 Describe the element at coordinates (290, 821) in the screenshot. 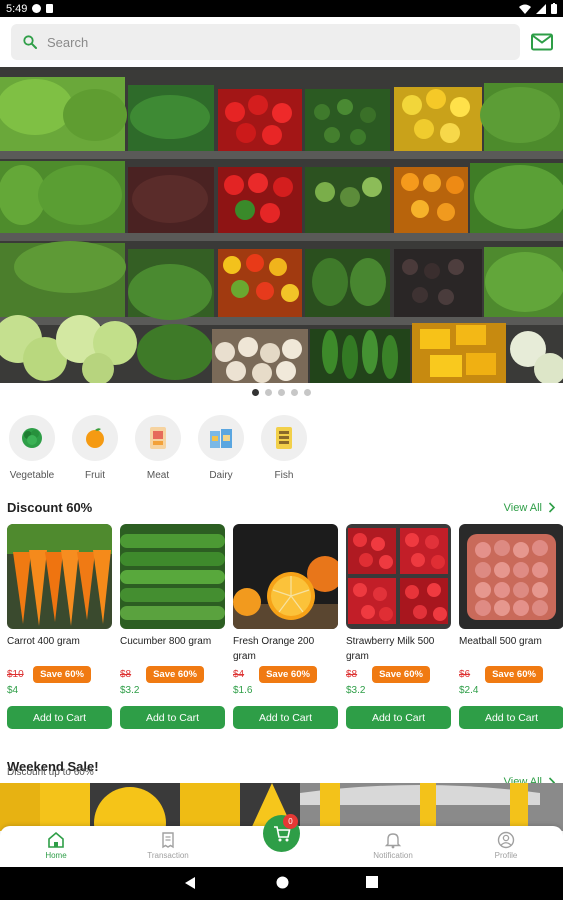

I see `cart-count-badge: 0` at that location.